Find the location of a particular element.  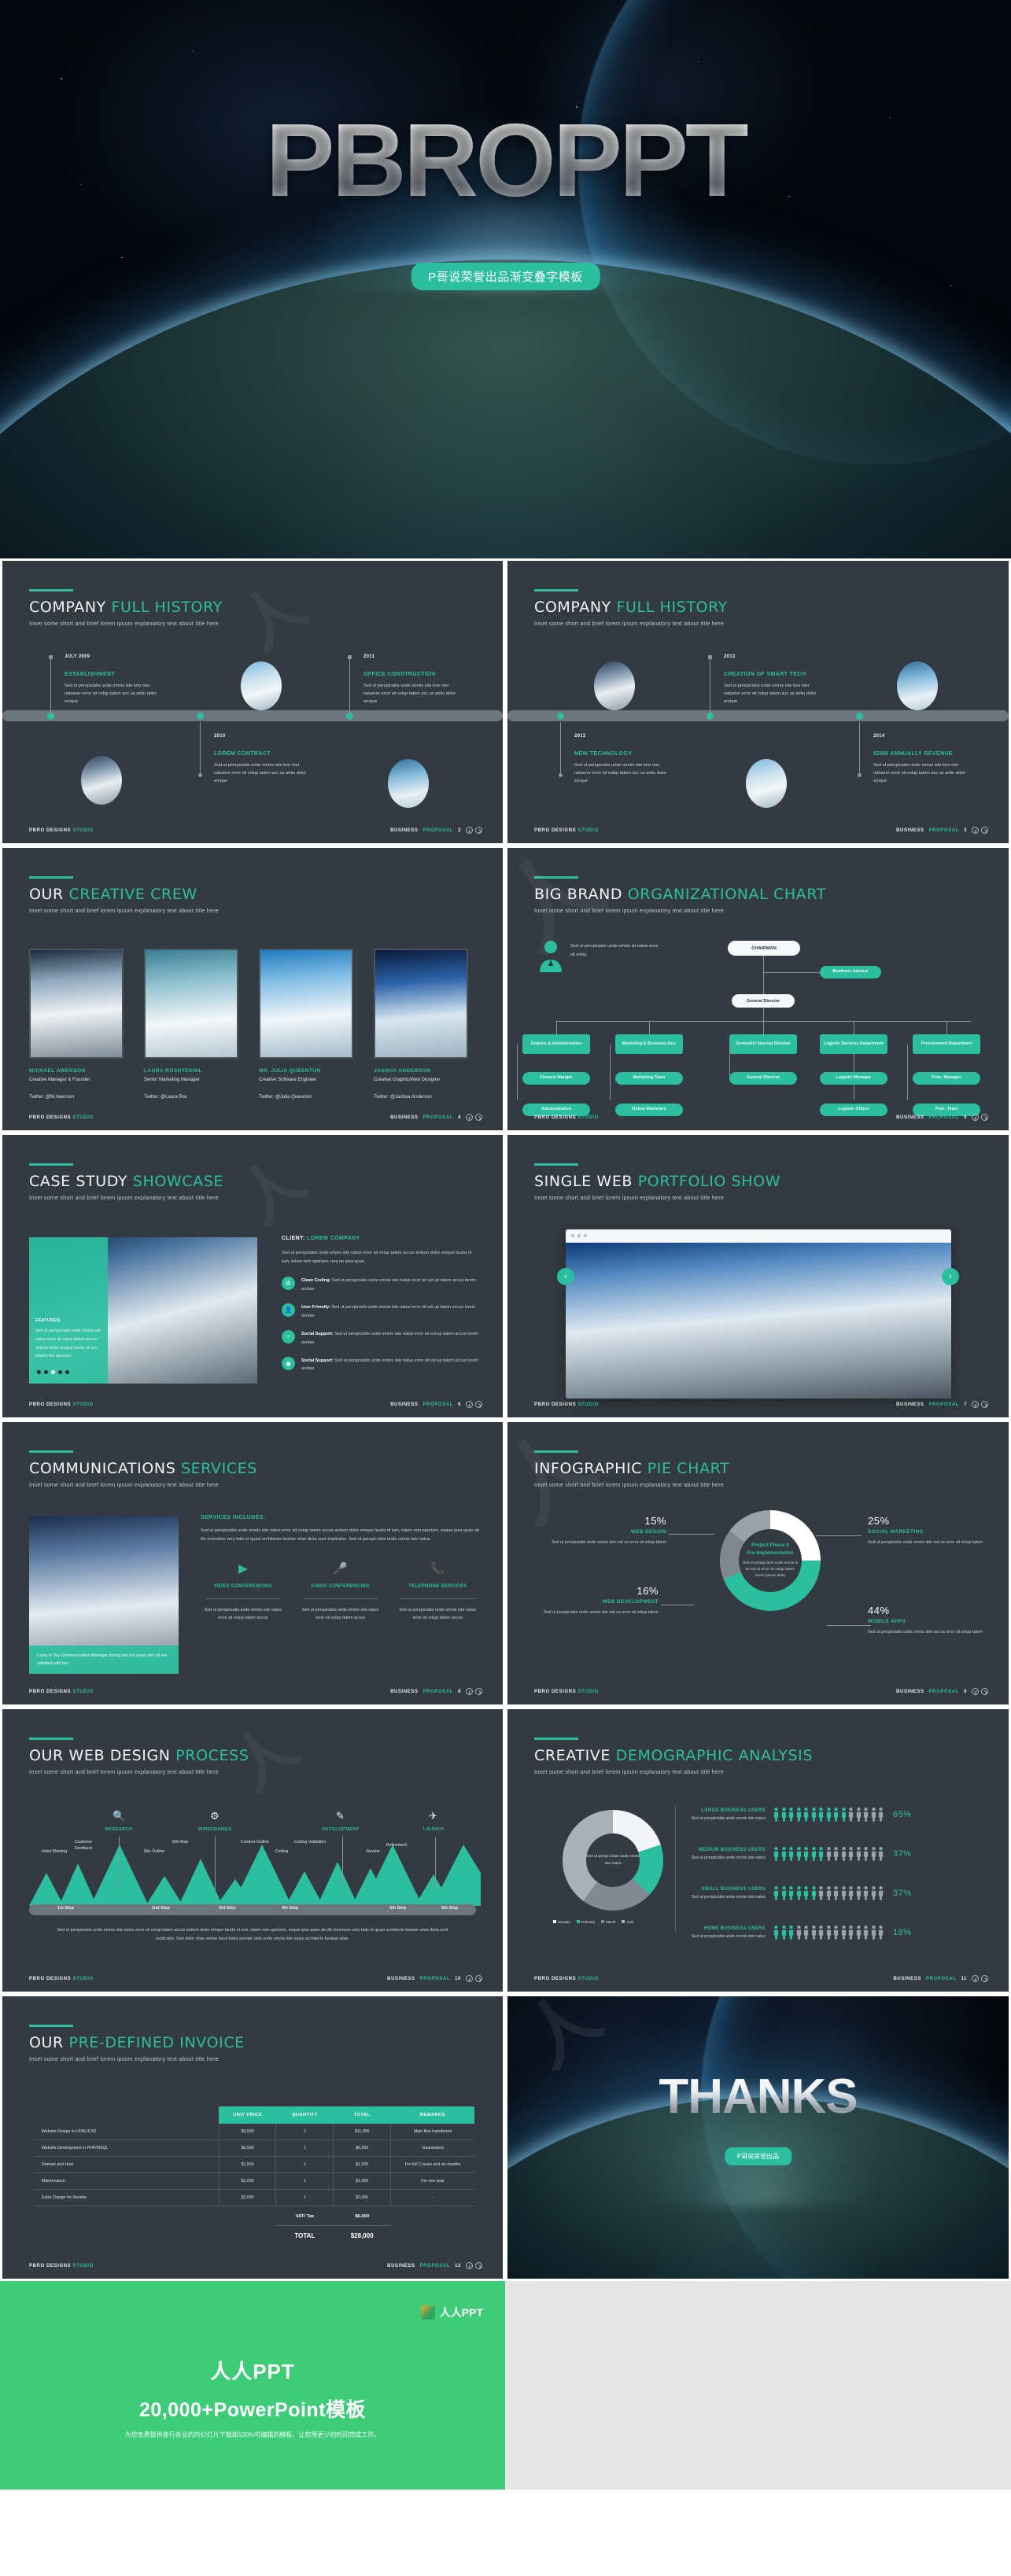

org-sub: Finance Manger is located at coordinates (556, 1078).